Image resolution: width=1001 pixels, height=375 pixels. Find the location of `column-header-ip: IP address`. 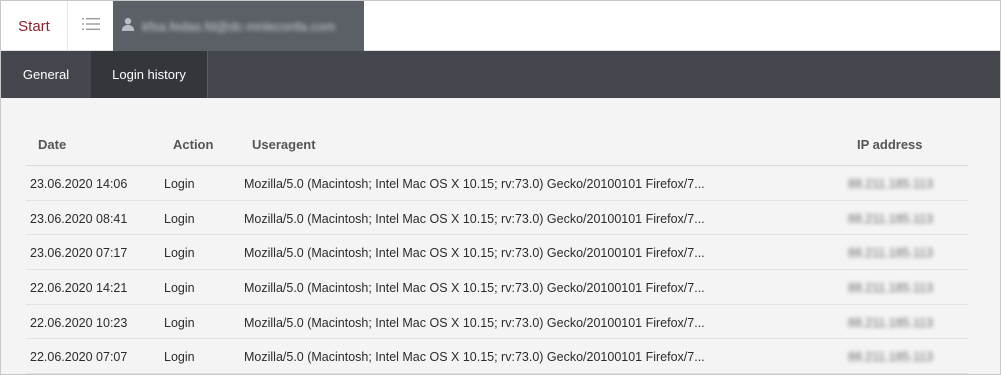

column-header-ip: IP address is located at coordinates (890, 144).